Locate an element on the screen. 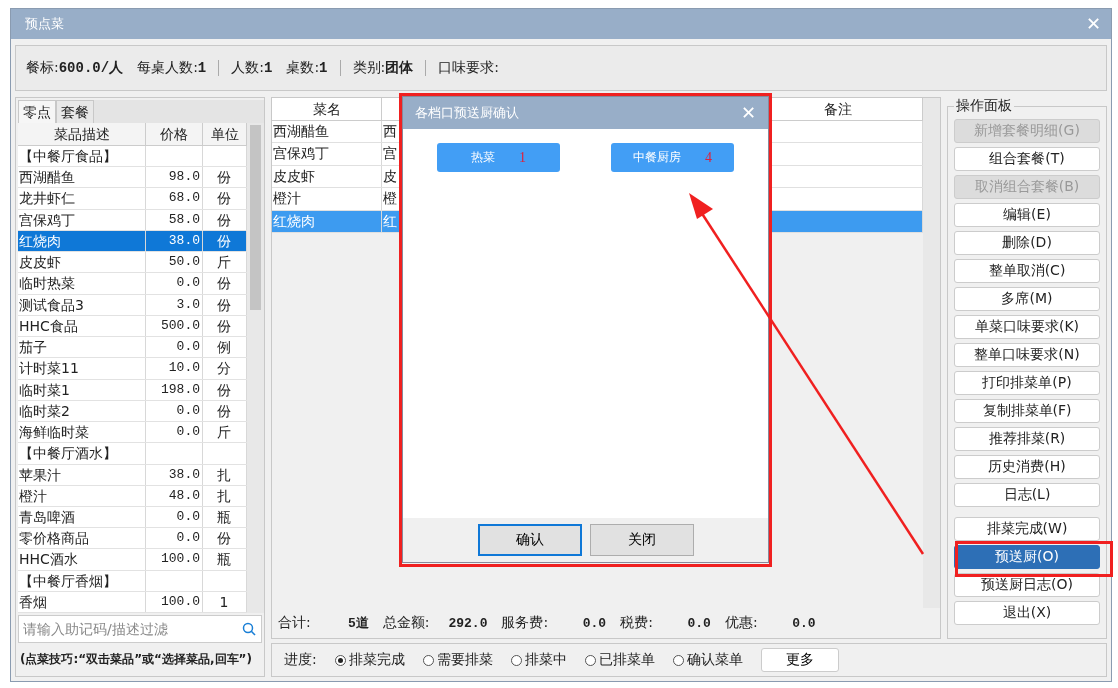 The width and height of the screenshot is (1118, 688). action-button: 历史消费(H) is located at coordinates (1027, 467).